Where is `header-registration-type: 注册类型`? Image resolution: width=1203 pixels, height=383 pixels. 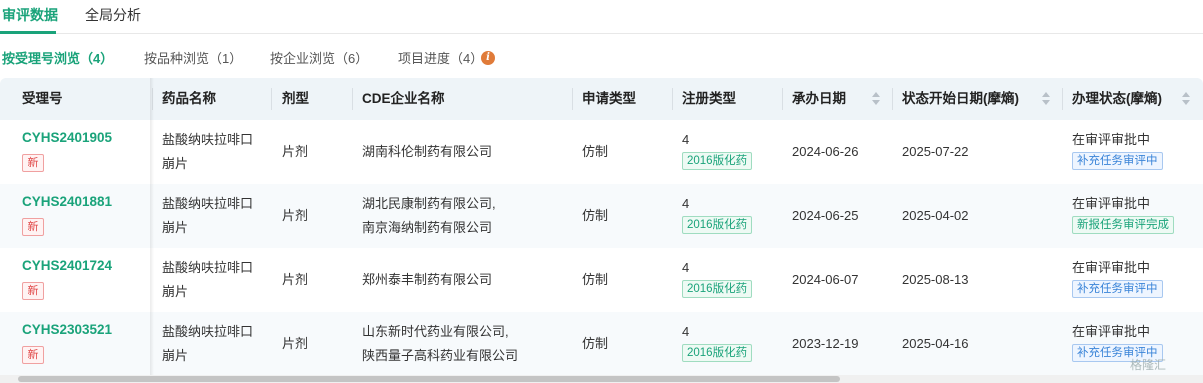 header-registration-type: 注册类型 is located at coordinates (709, 98).